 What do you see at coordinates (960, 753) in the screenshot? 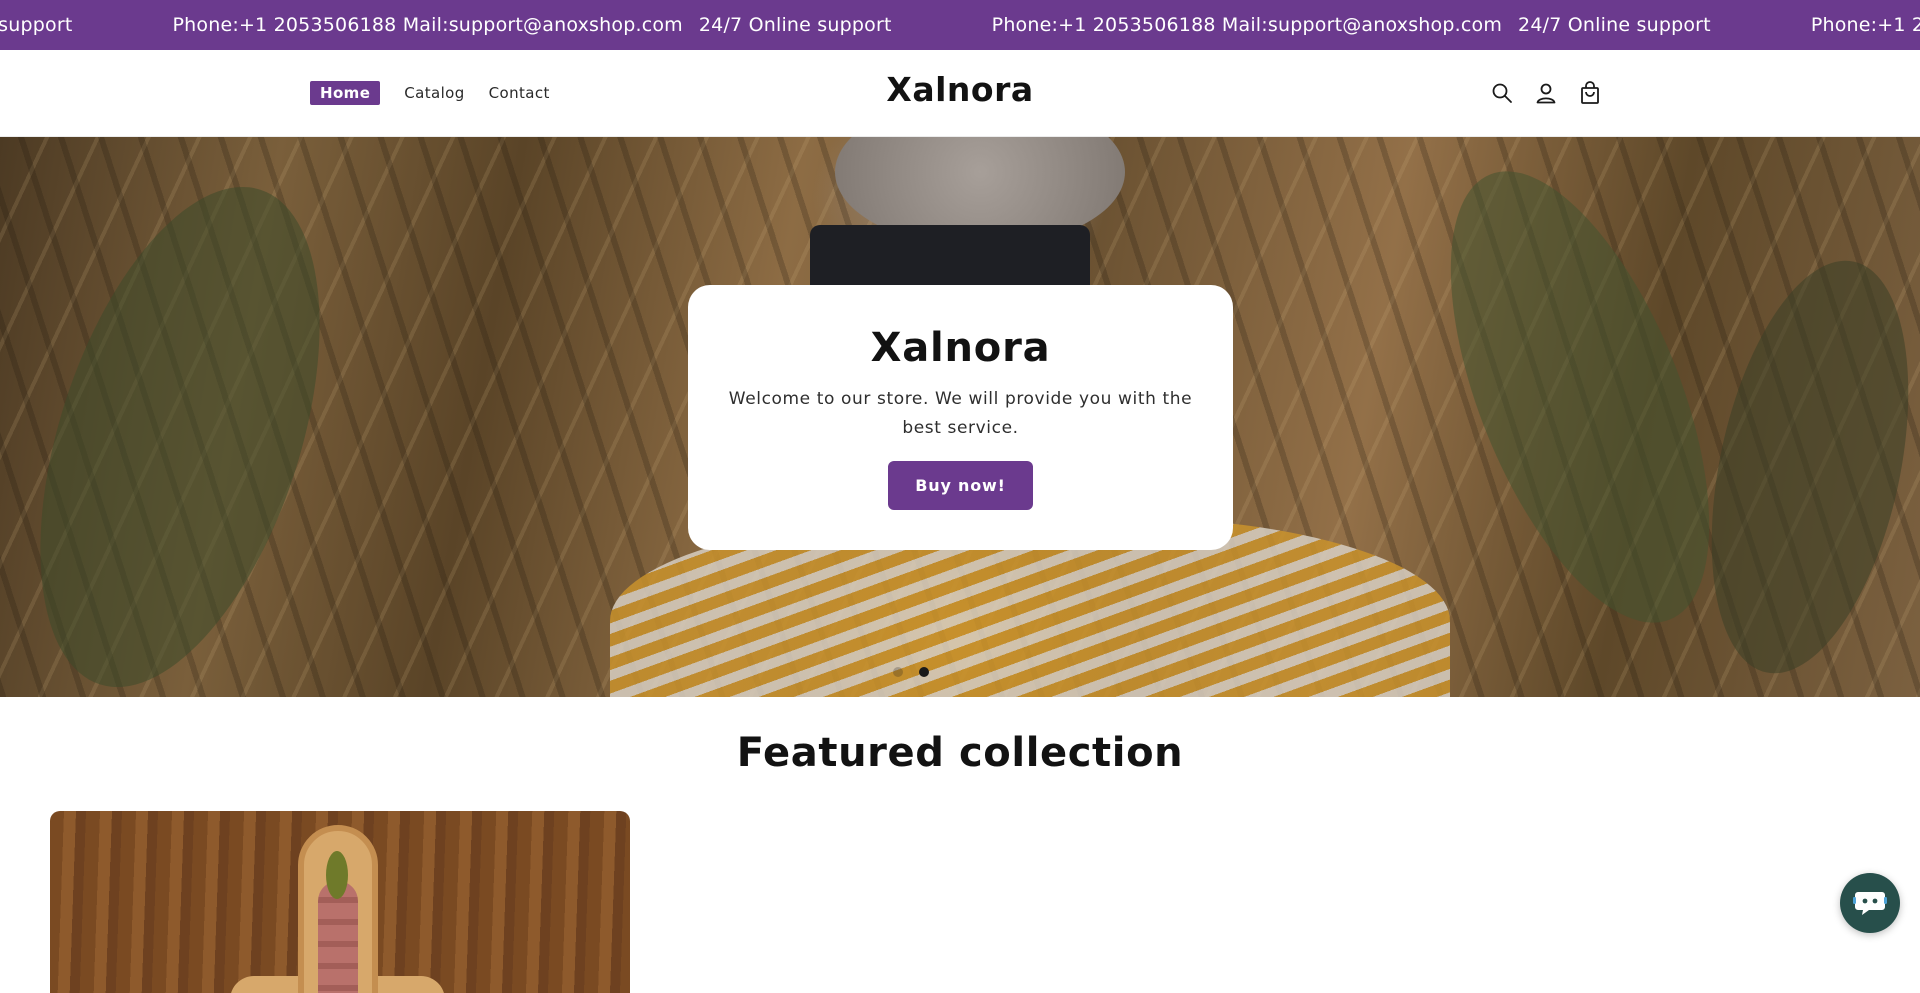
I see `featured-collection-title: Featured collection` at bounding box center [960, 753].